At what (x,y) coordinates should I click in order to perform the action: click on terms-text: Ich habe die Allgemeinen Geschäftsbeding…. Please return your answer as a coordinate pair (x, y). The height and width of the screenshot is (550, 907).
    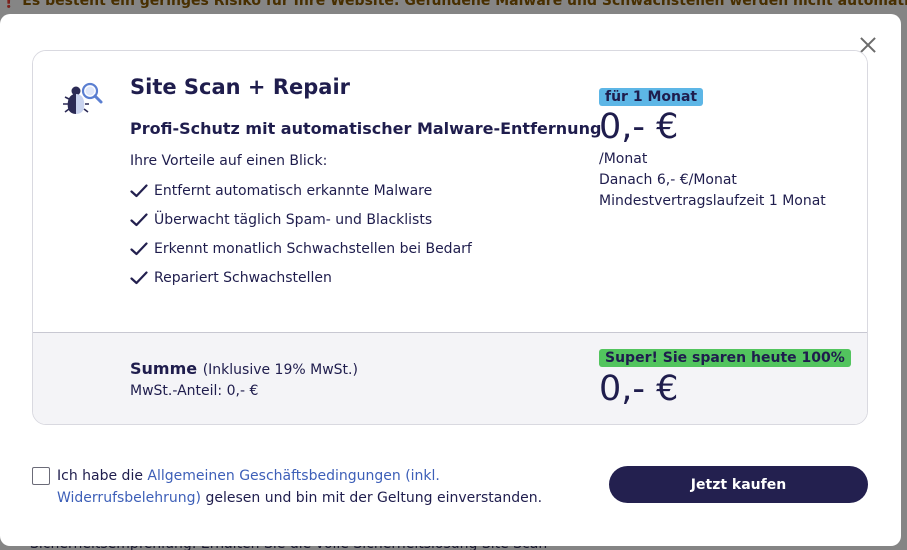
    Looking at the image, I should click on (317, 487).